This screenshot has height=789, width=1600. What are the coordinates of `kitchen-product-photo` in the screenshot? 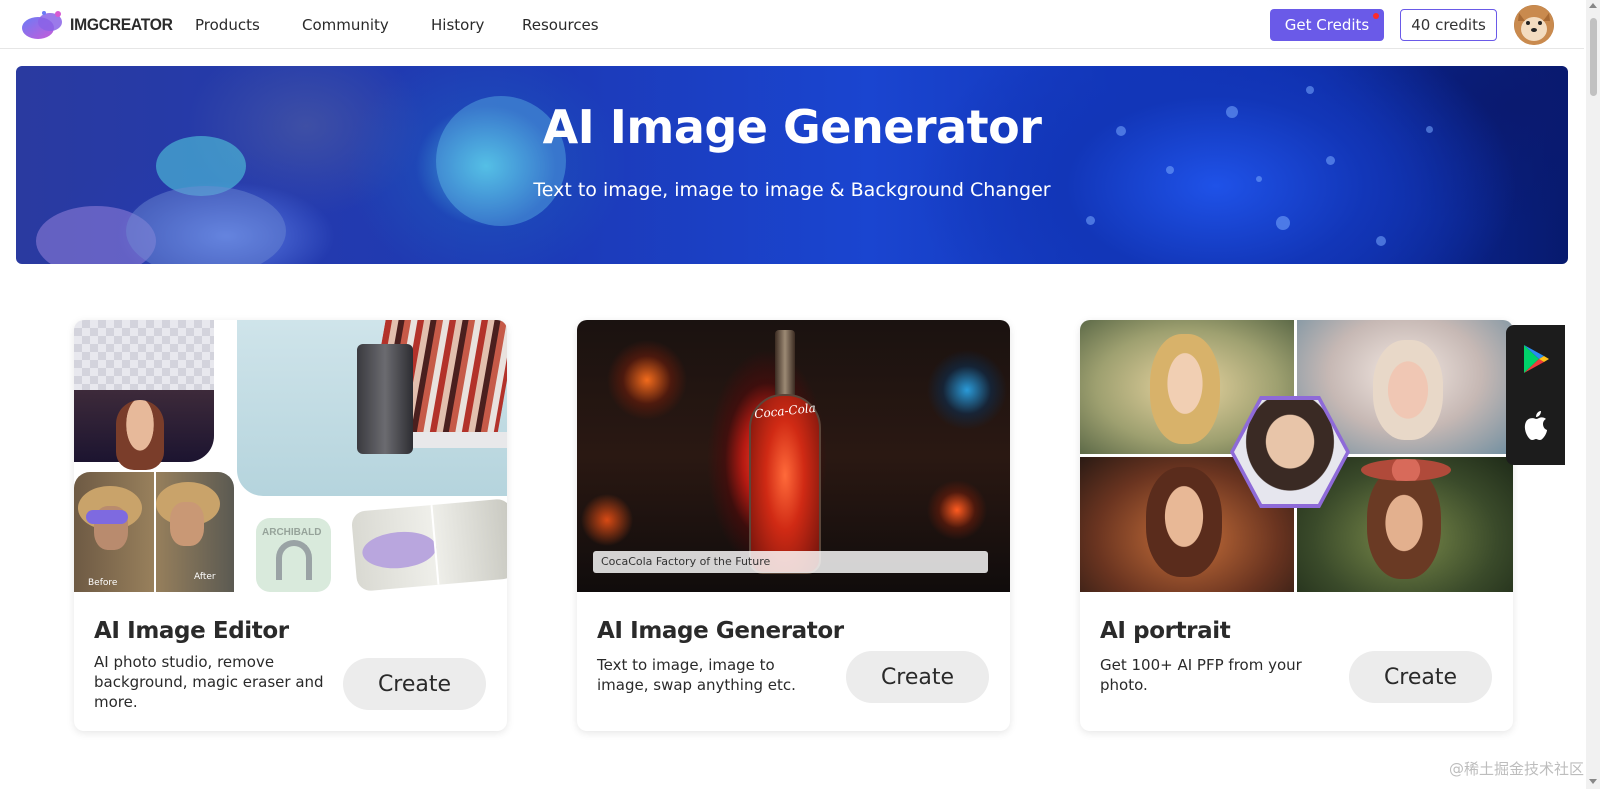 It's located at (372, 408).